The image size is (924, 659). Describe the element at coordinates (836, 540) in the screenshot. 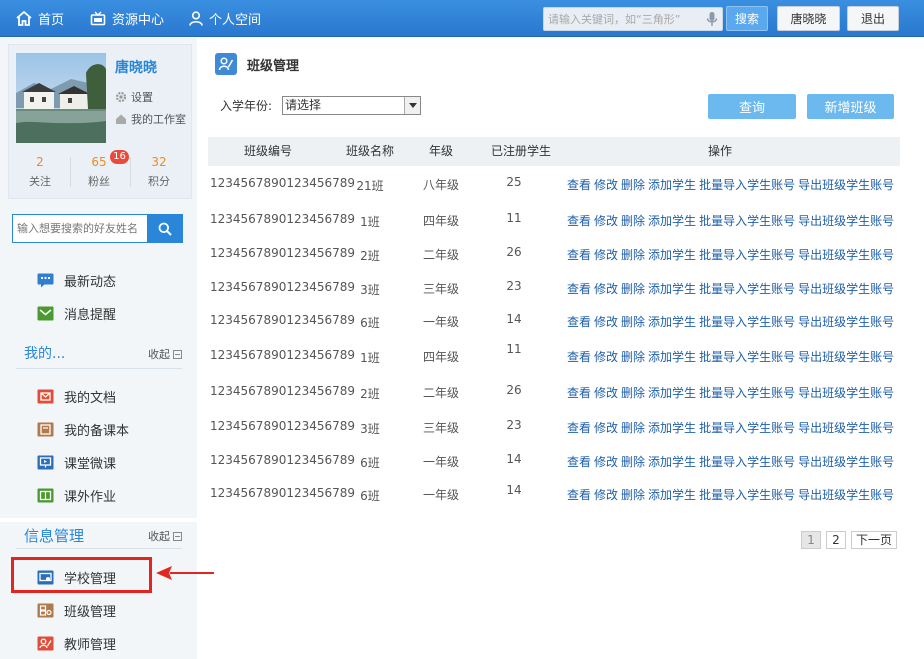

I see `page-2-button: 2` at that location.